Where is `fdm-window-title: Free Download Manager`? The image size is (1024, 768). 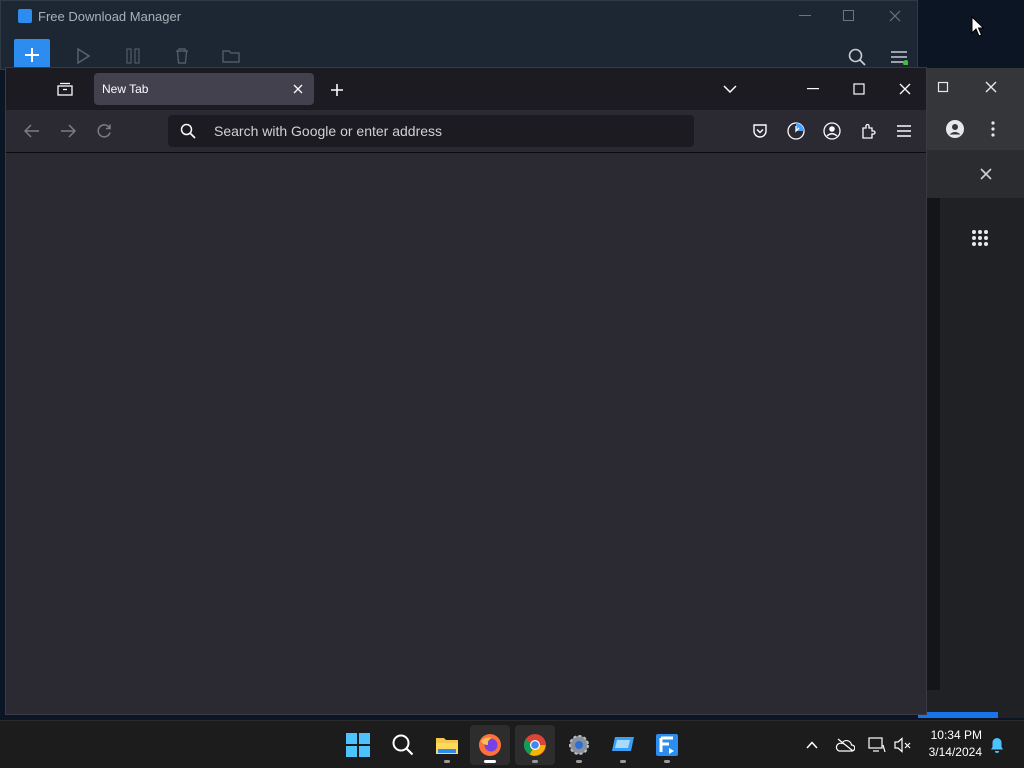
fdm-window-title: Free Download Manager is located at coordinates (110, 16).